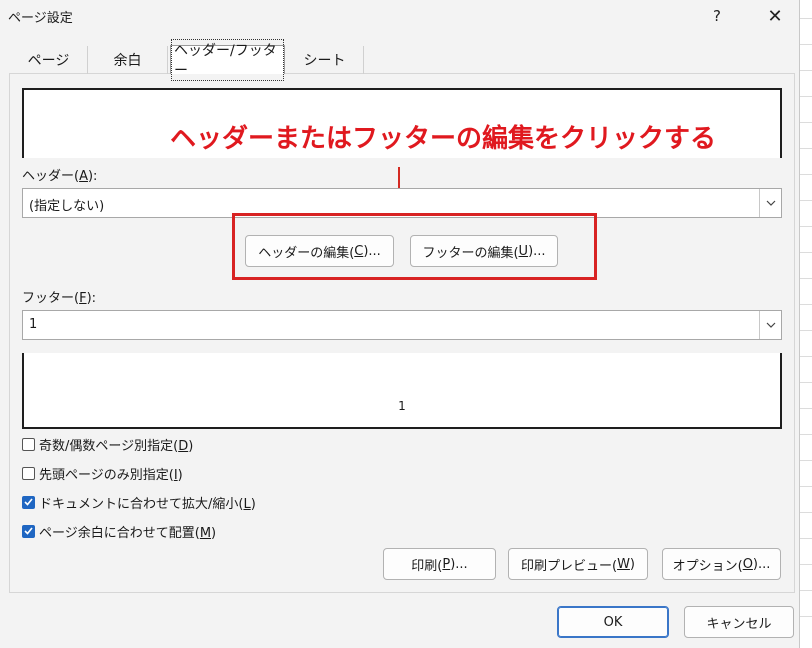 Image resolution: width=812 pixels, height=648 pixels. Describe the element at coordinates (60, 176) in the screenshot. I see `header-label: ヘッダー(A):` at that location.